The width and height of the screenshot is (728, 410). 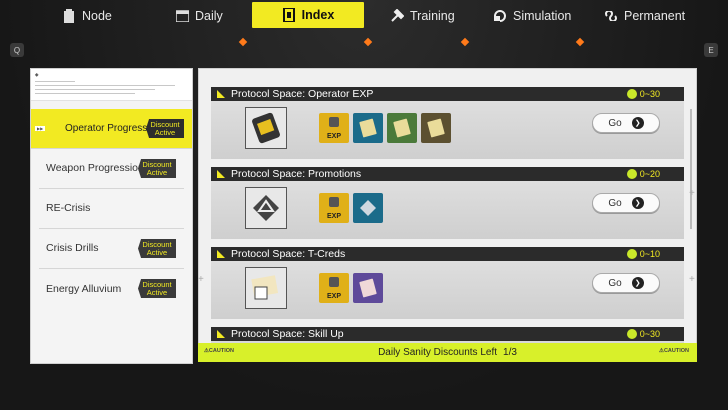 What do you see at coordinates (447, 174) in the screenshot?
I see `protocol-header: Protocol Space: Promotions 0~20` at bounding box center [447, 174].